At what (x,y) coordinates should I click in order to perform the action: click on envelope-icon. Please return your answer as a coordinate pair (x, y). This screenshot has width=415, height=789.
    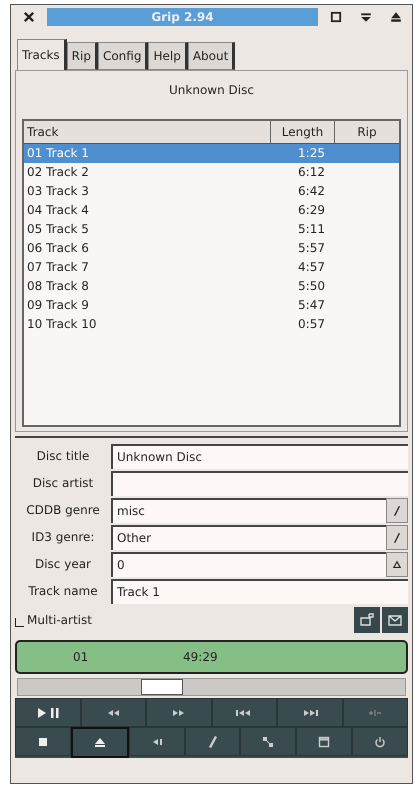
    Looking at the image, I should click on (395, 620).